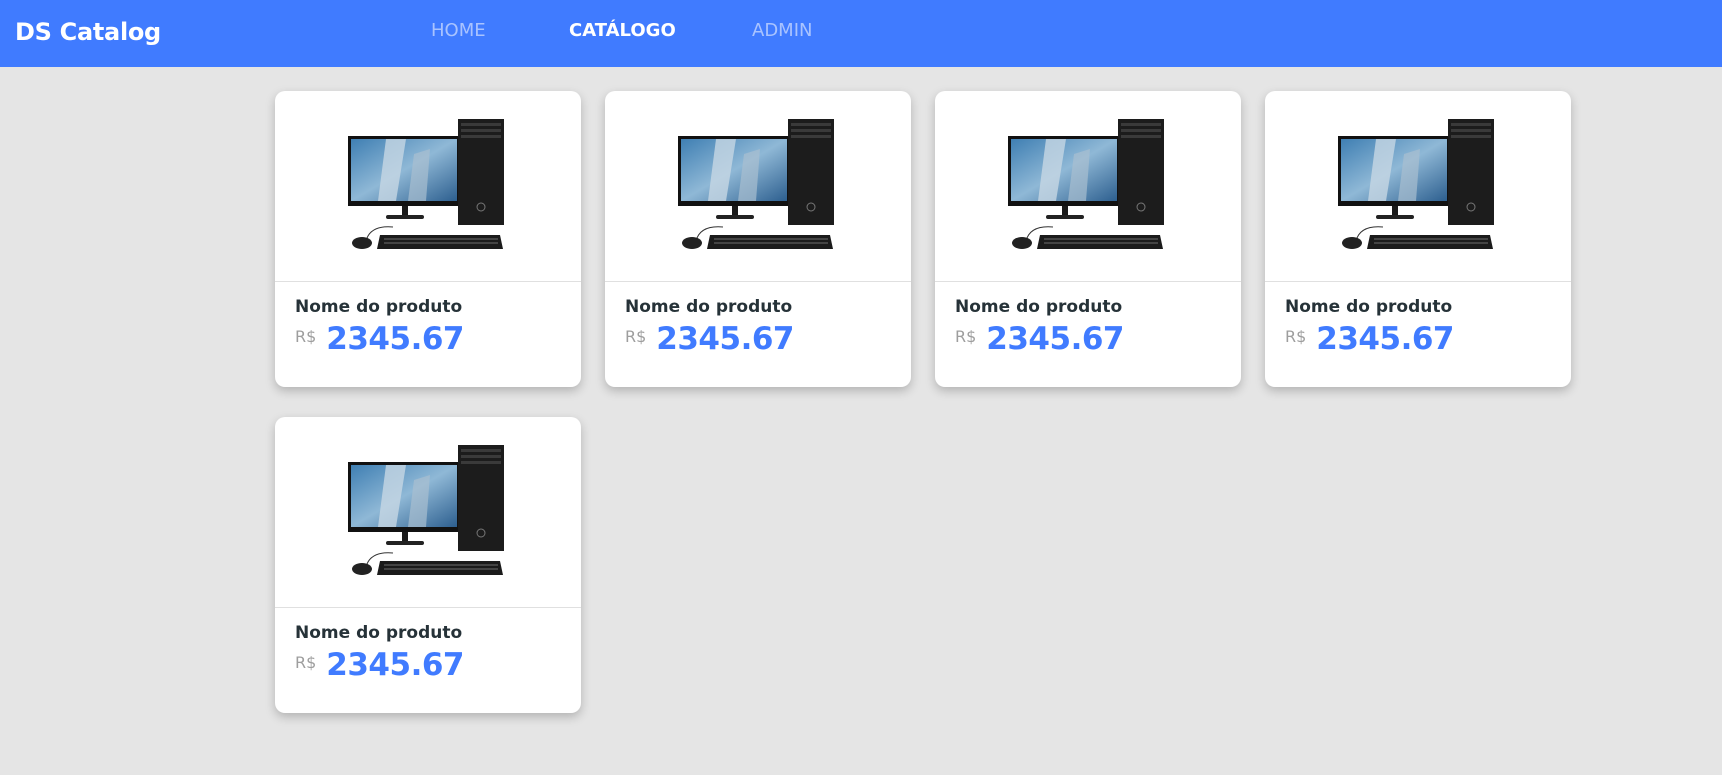 The width and height of the screenshot is (1722, 775). I want to click on navbar: DS Catalog HOME CATÁLOGO ADMIN, so click(861, 33).